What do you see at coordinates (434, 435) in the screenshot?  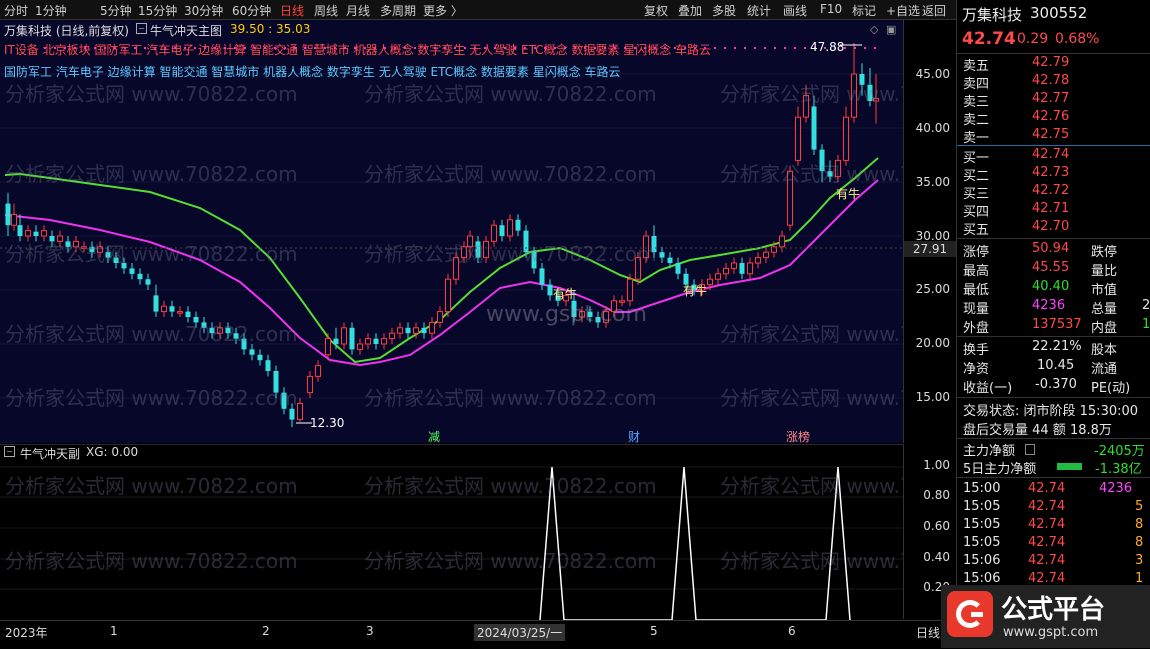 I see `event-marker-jian: 减` at bounding box center [434, 435].